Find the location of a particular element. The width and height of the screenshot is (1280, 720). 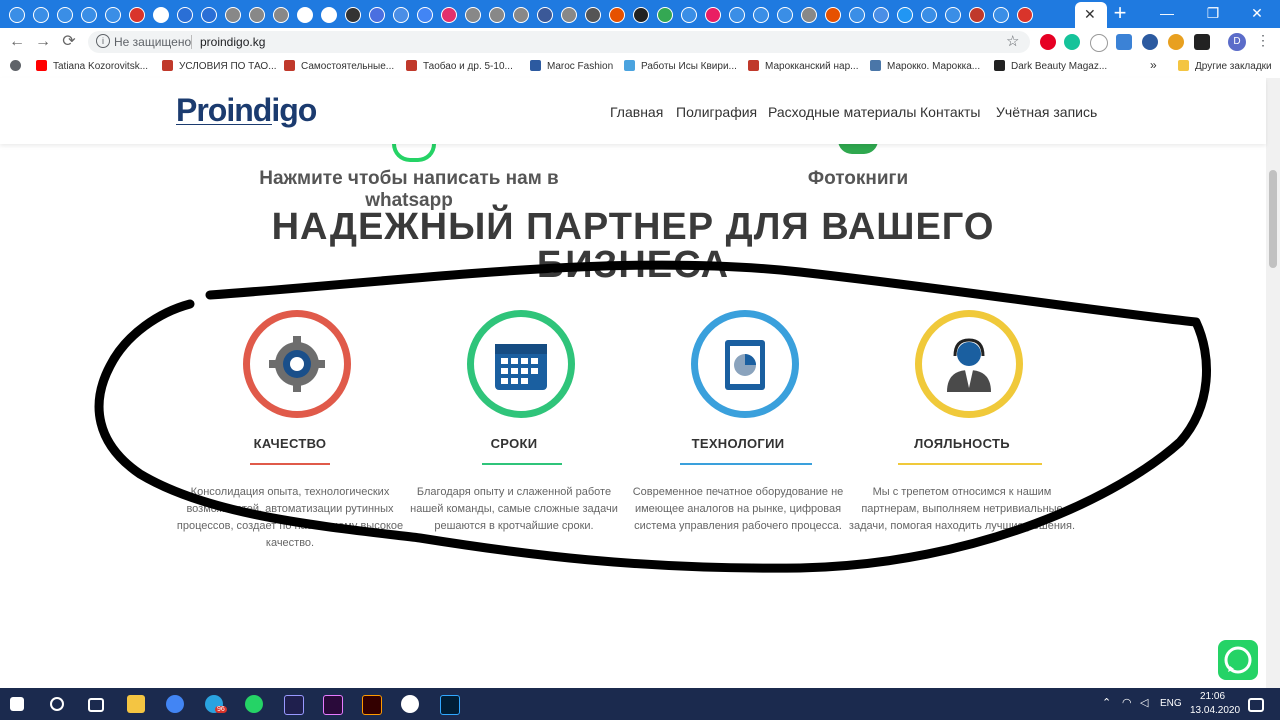

whatsapp-taskbar-icon is located at coordinates (254, 704).